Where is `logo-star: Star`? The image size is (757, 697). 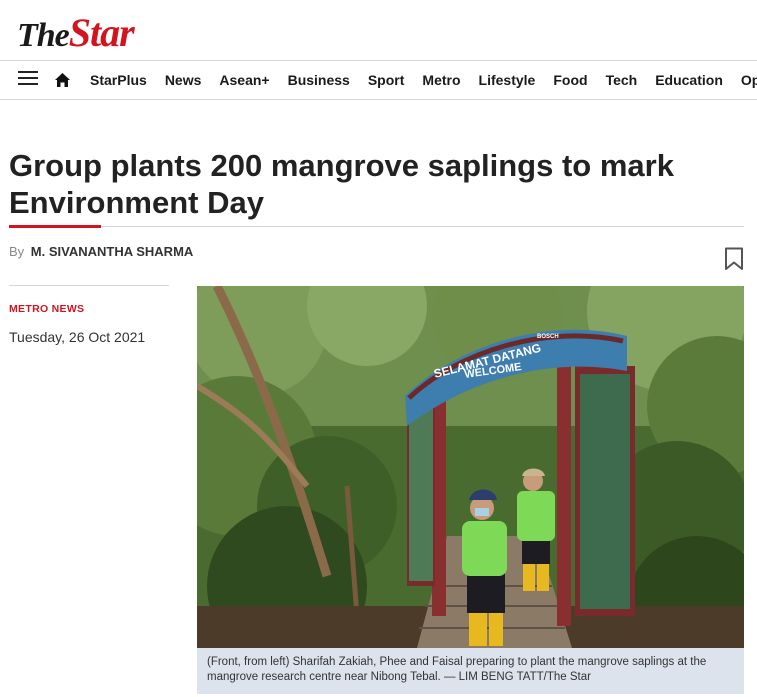
logo-star: Star is located at coordinates (101, 32).